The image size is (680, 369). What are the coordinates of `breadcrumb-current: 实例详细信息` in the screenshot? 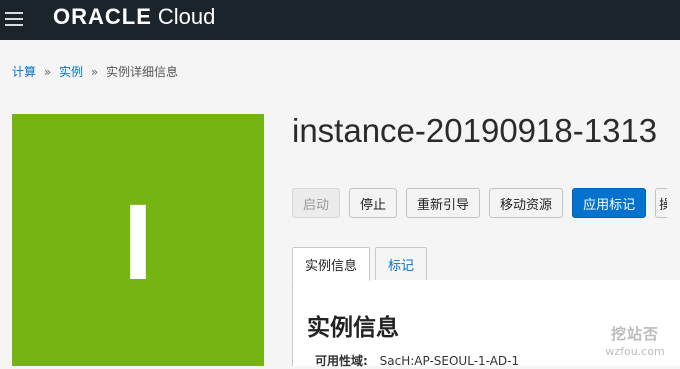 It's located at (142, 72).